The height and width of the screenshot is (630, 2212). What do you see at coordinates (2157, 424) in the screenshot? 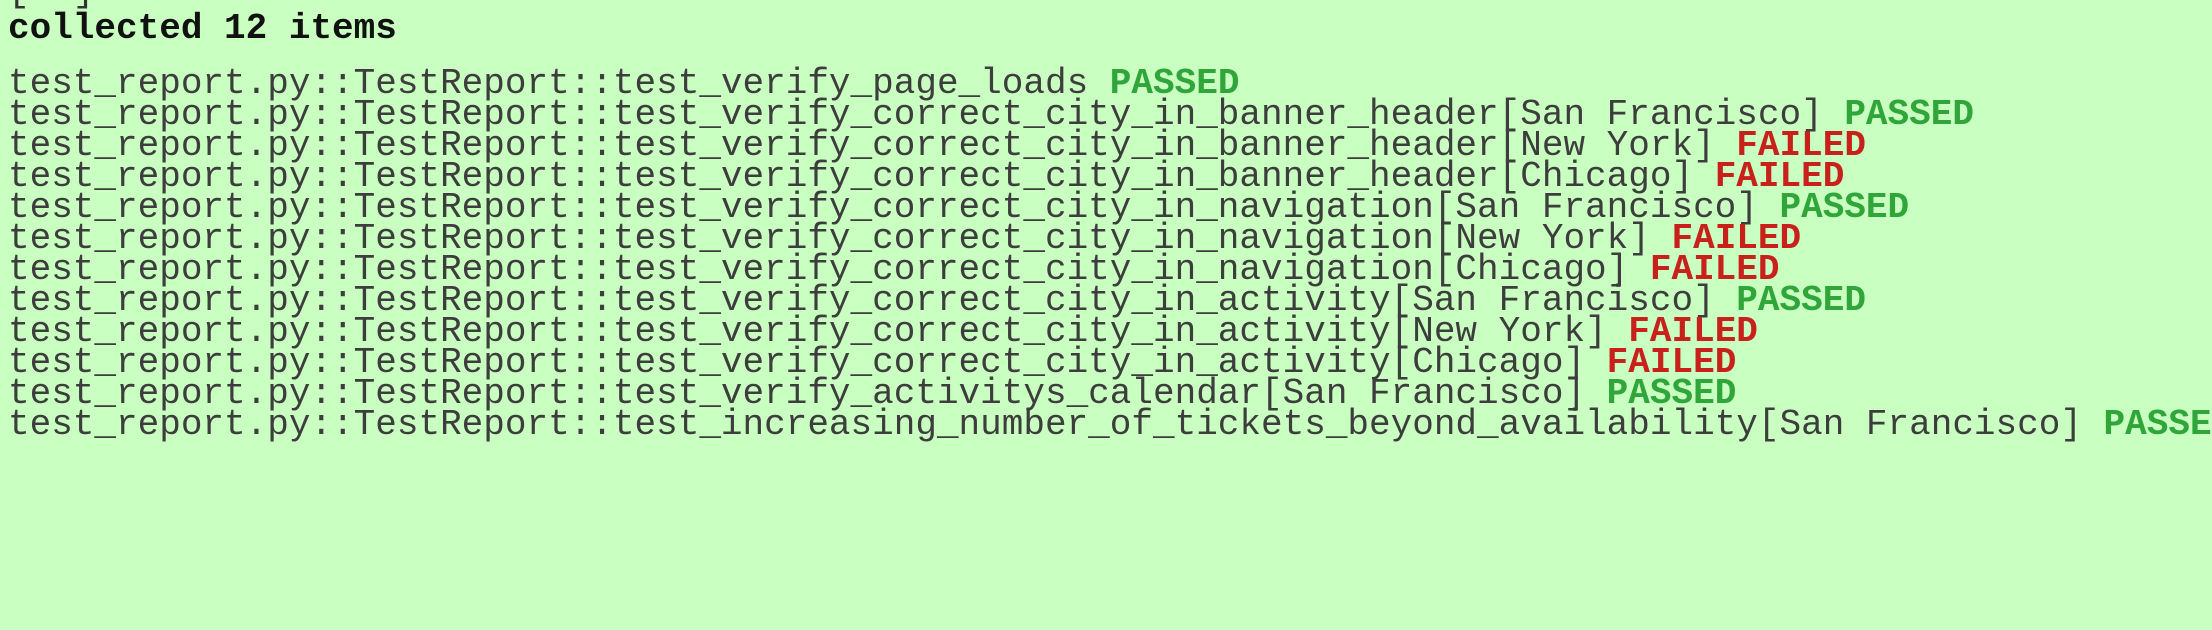
I see `status-badge: PASSED` at bounding box center [2157, 424].